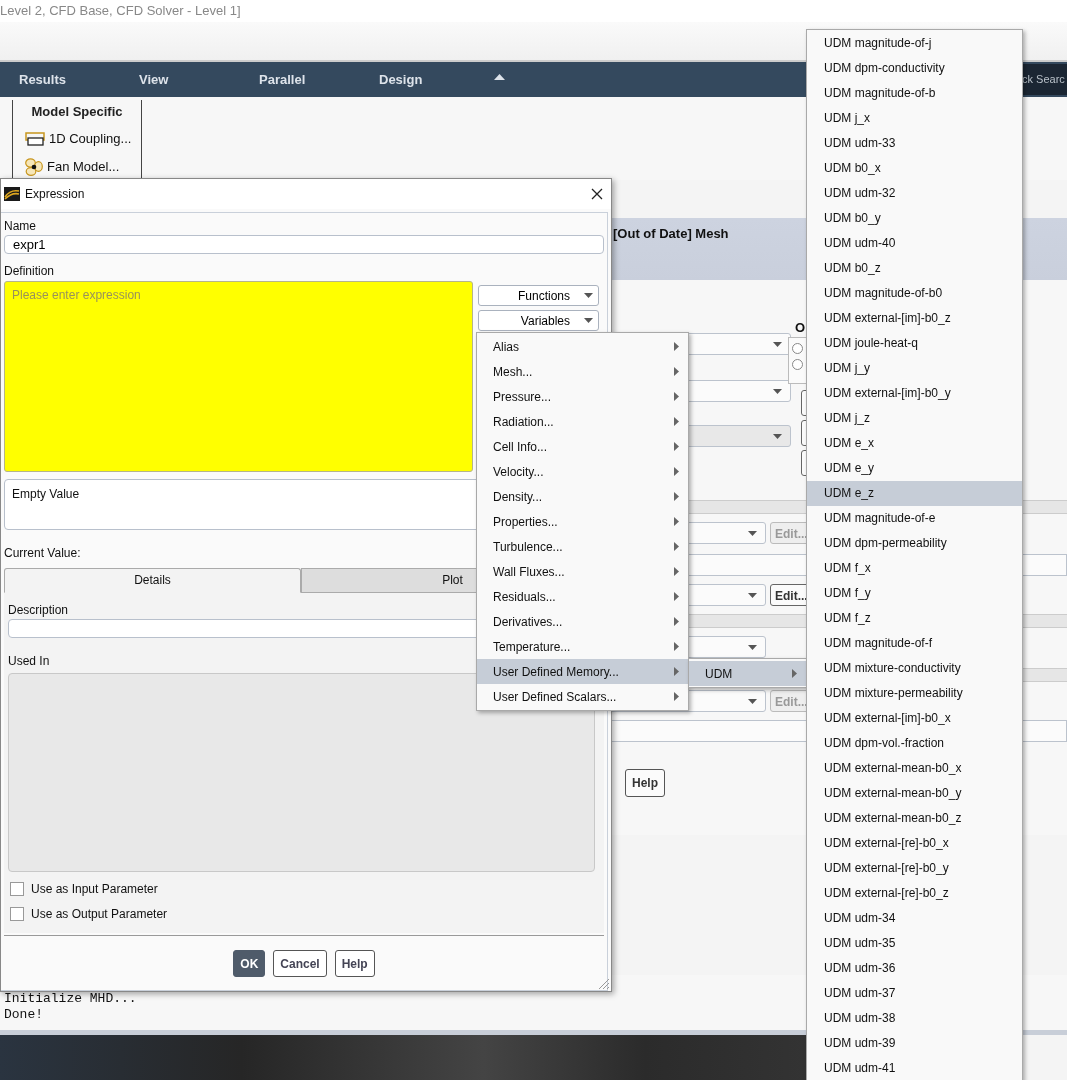 The height and width of the screenshot is (1080, 1067). What do you see at coordinates (39, 610) in the screenshot?
I see `field-label: Description` at bounding box center [39, 610].